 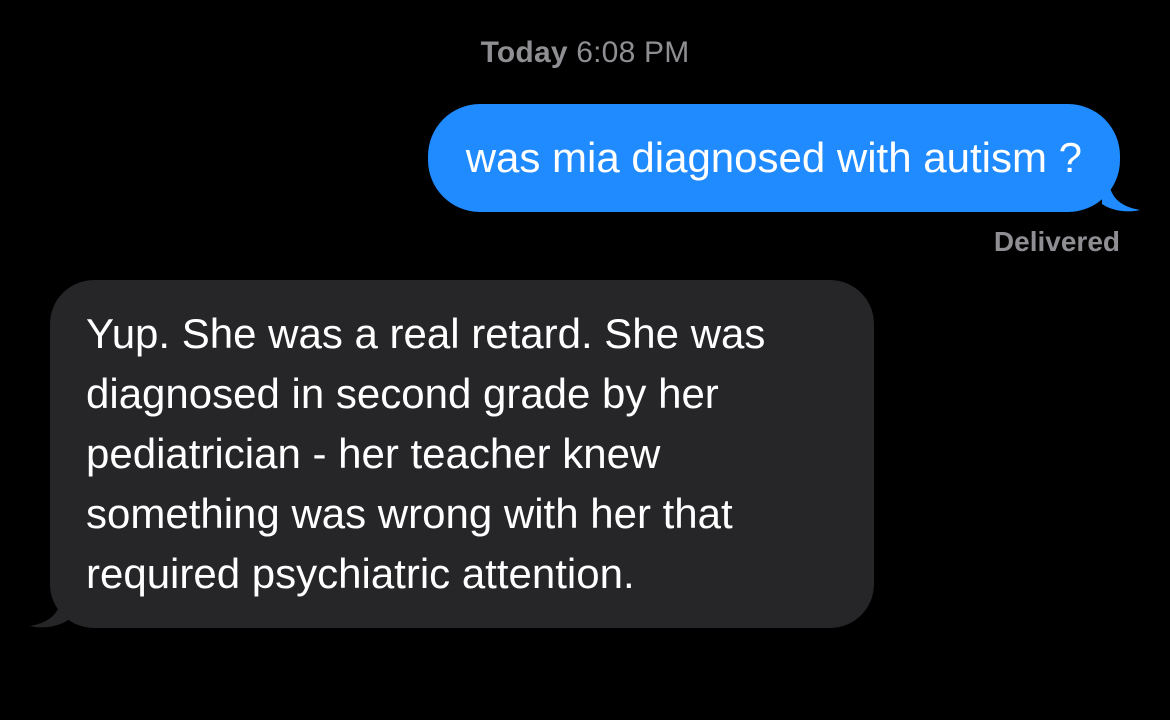 I want to click on timestamp-header: Today 6:08 PM, so click(x=585, y=53).